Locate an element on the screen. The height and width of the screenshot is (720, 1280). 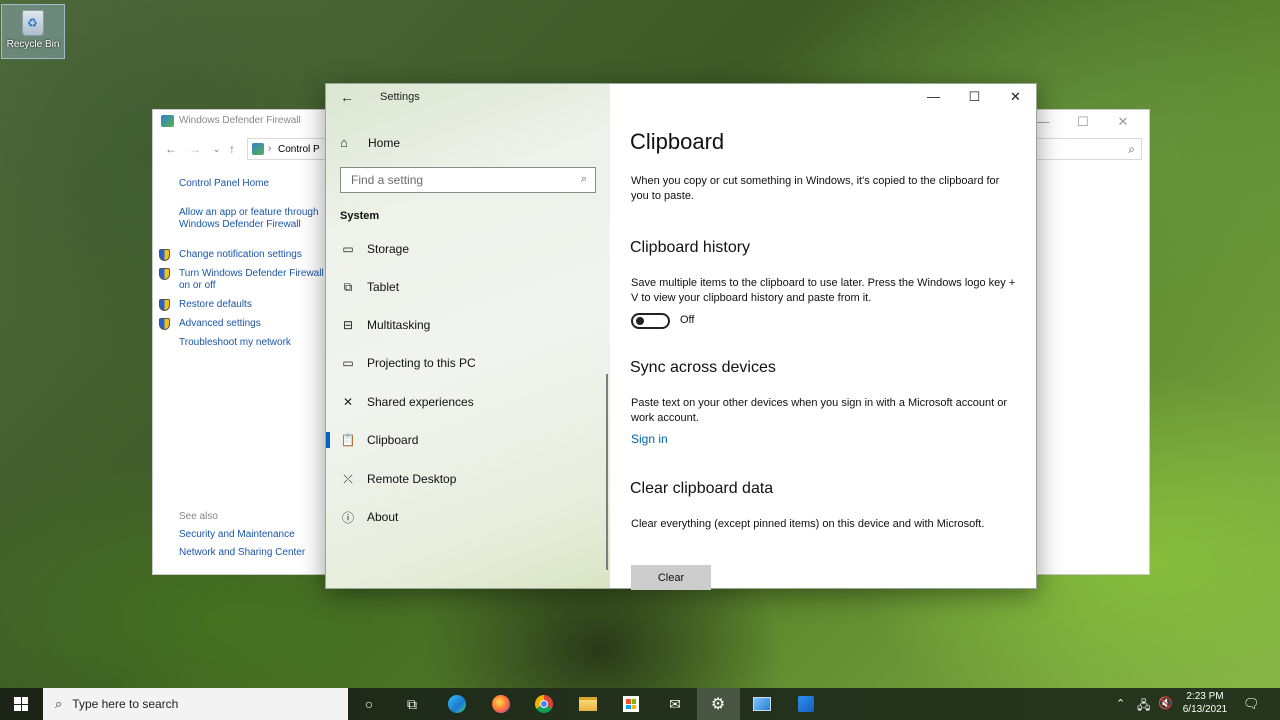
nav-home: ⌂ Home is located at coordinates (370, 142).